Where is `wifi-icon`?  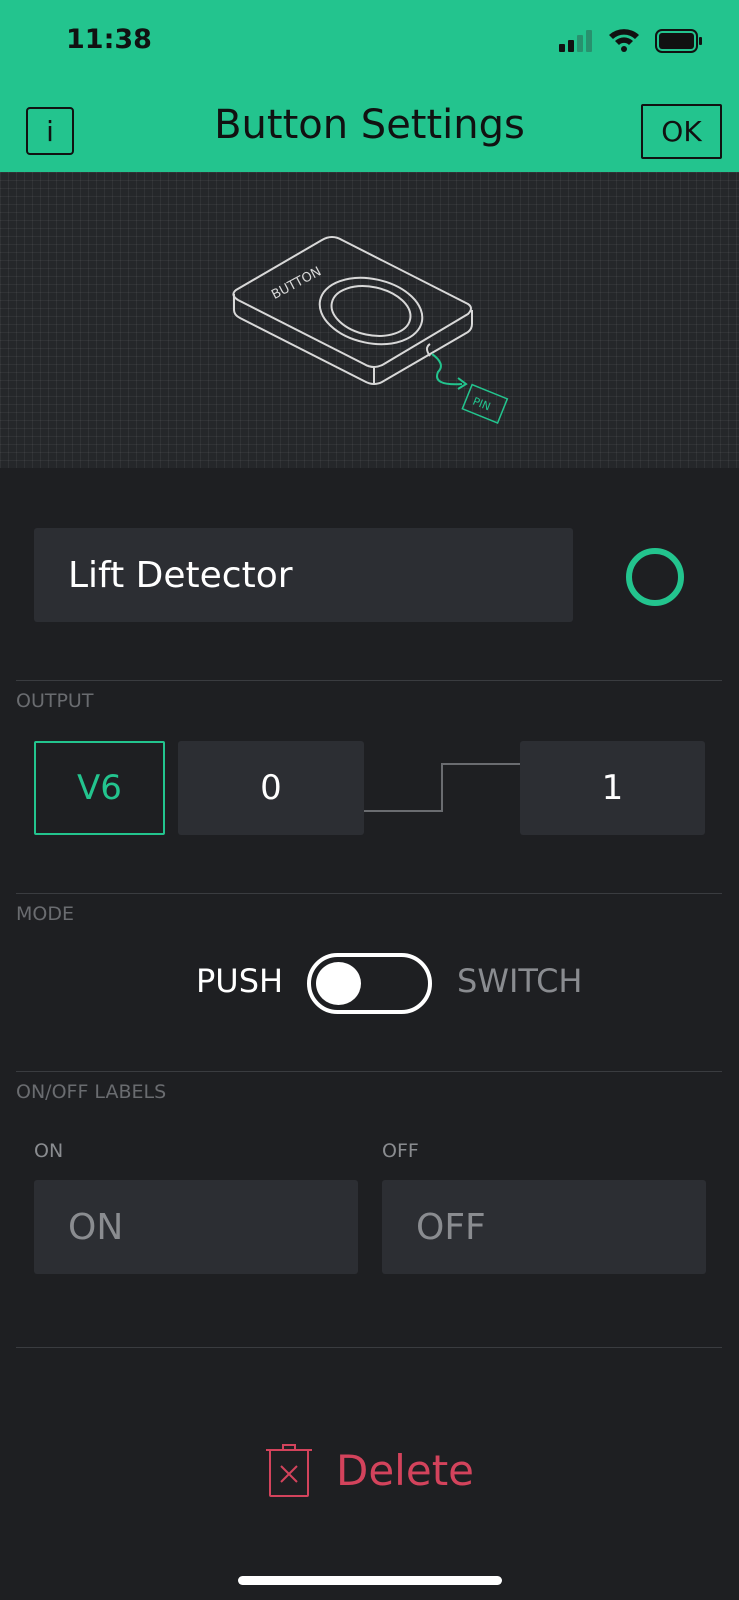
wifi-icon is located at coordinates (624, 40).